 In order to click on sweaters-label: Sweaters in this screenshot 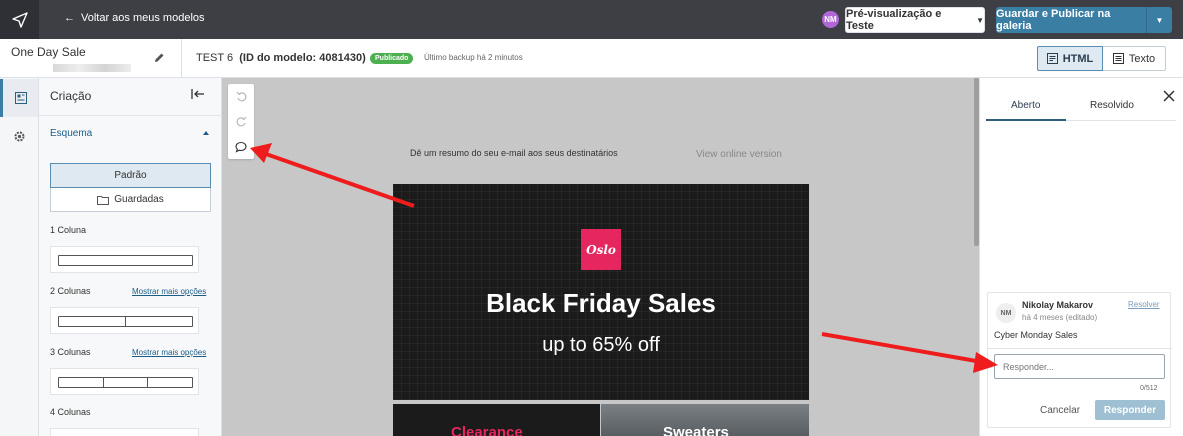, I will do `click(696, 430)`.